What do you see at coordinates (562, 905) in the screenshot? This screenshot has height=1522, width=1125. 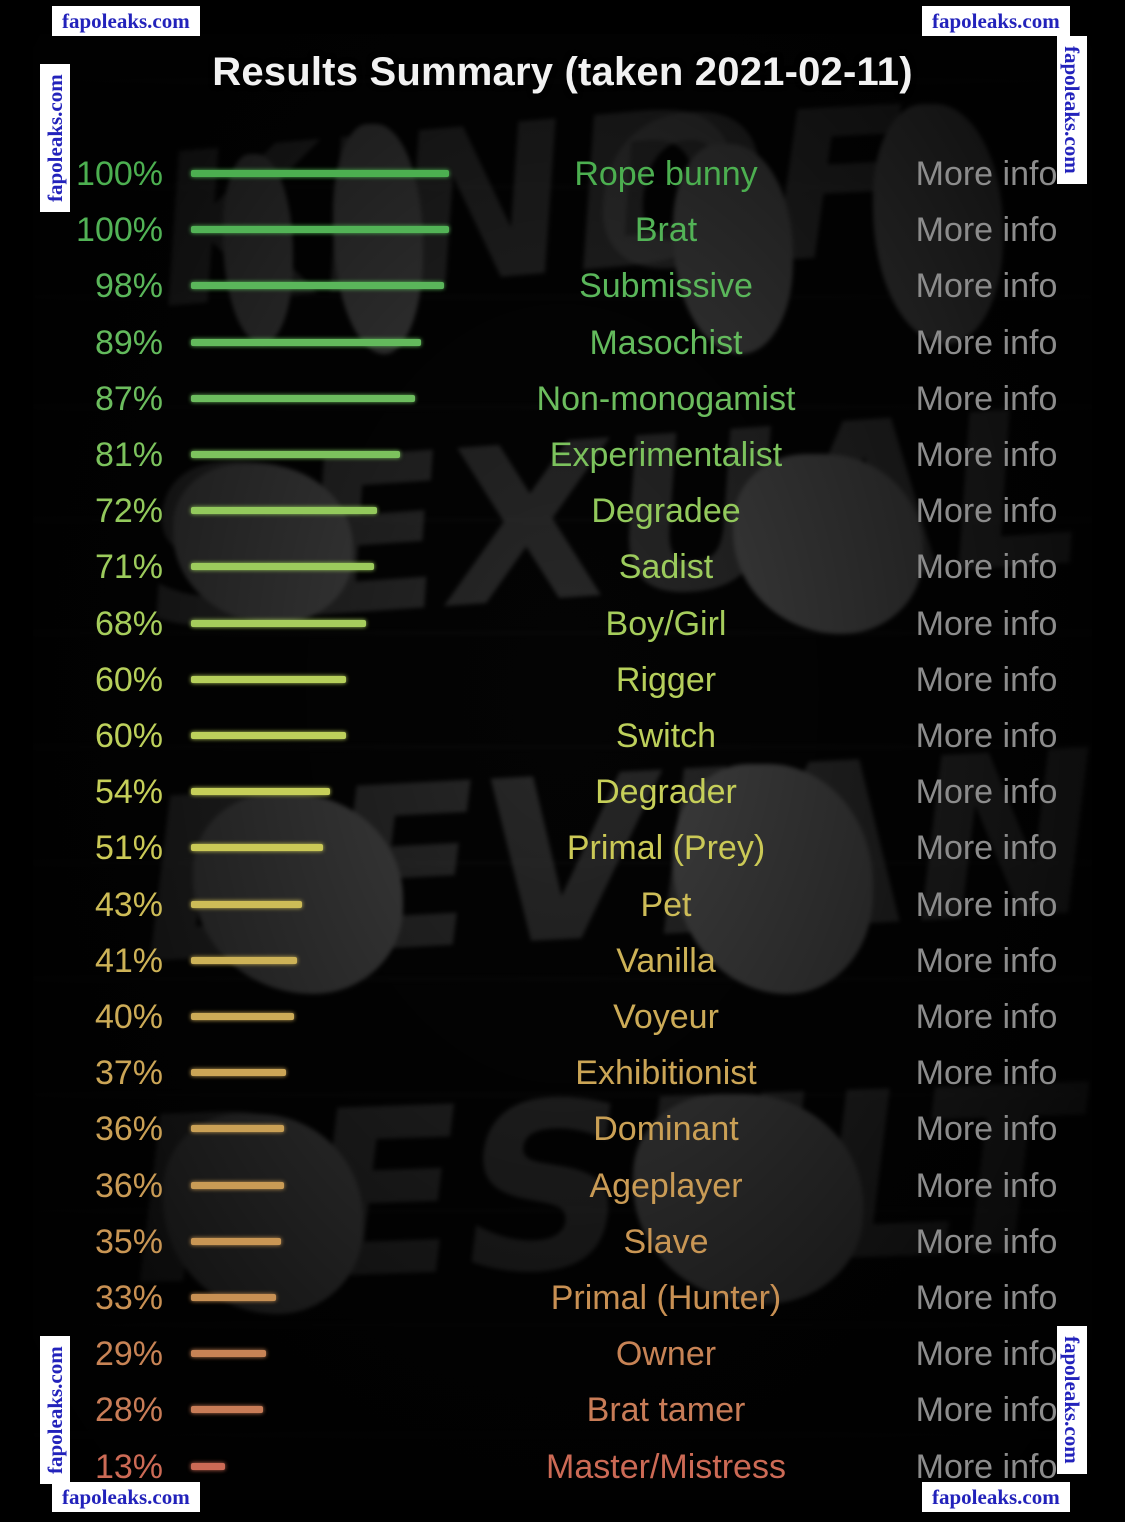 I see `result-row: 43% Pet More info` at bounding box center [562, 905].